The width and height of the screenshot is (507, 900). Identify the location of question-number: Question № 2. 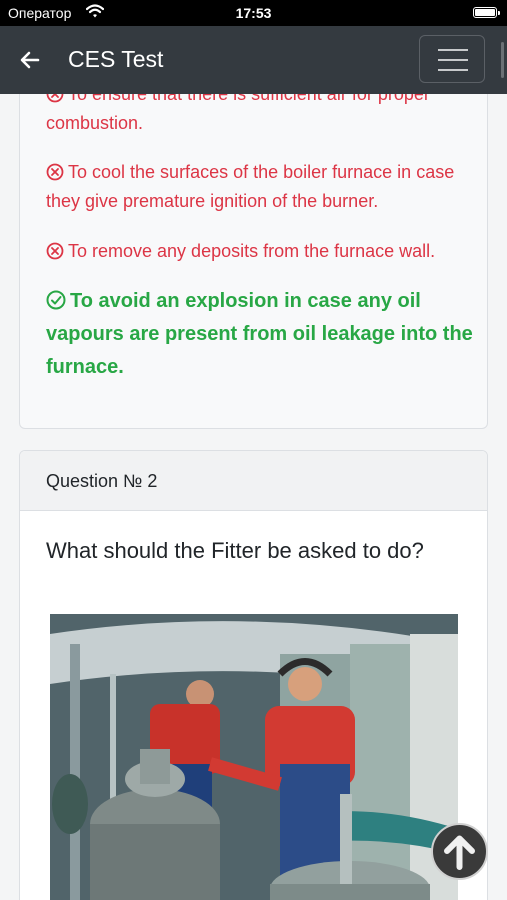
(253, 481).